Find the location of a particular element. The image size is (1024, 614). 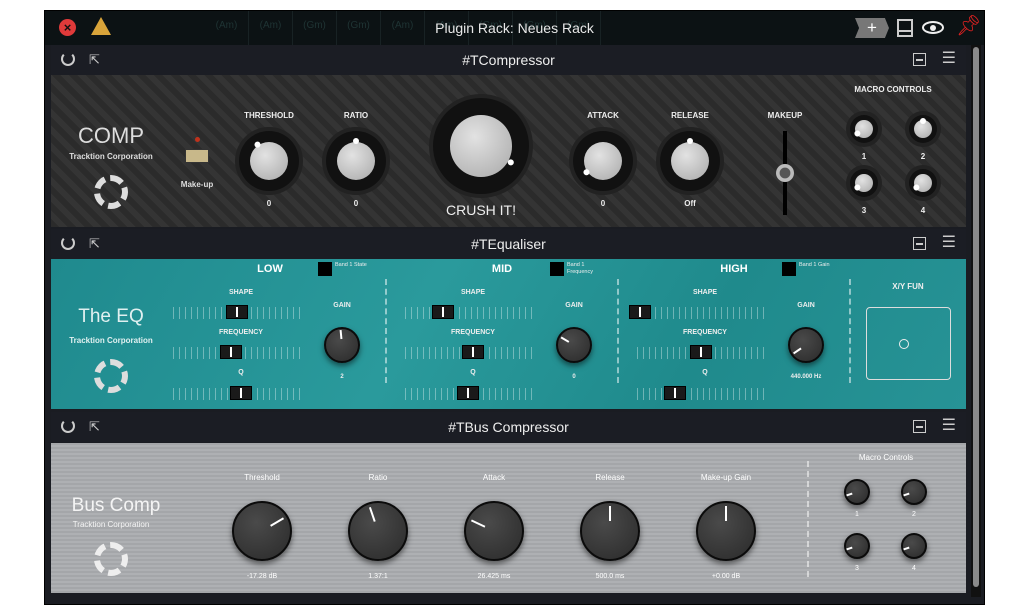

layout-icon is located at coordinates (905, 28).